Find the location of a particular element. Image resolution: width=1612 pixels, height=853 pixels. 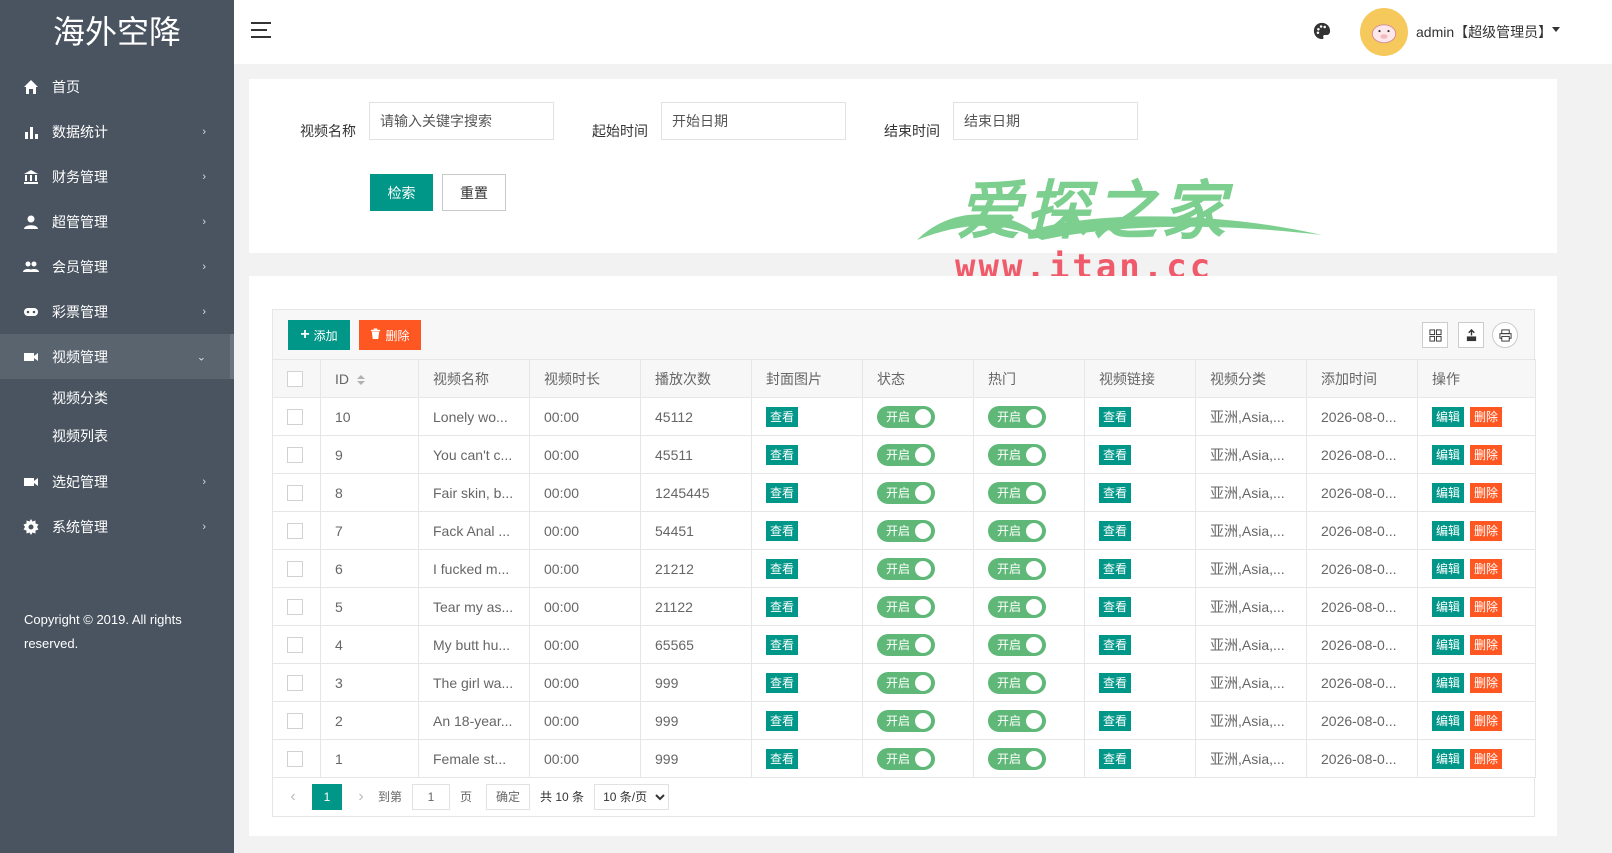

sidebar-item-admins: 超管管理 › is located at coordinates (117, 221).